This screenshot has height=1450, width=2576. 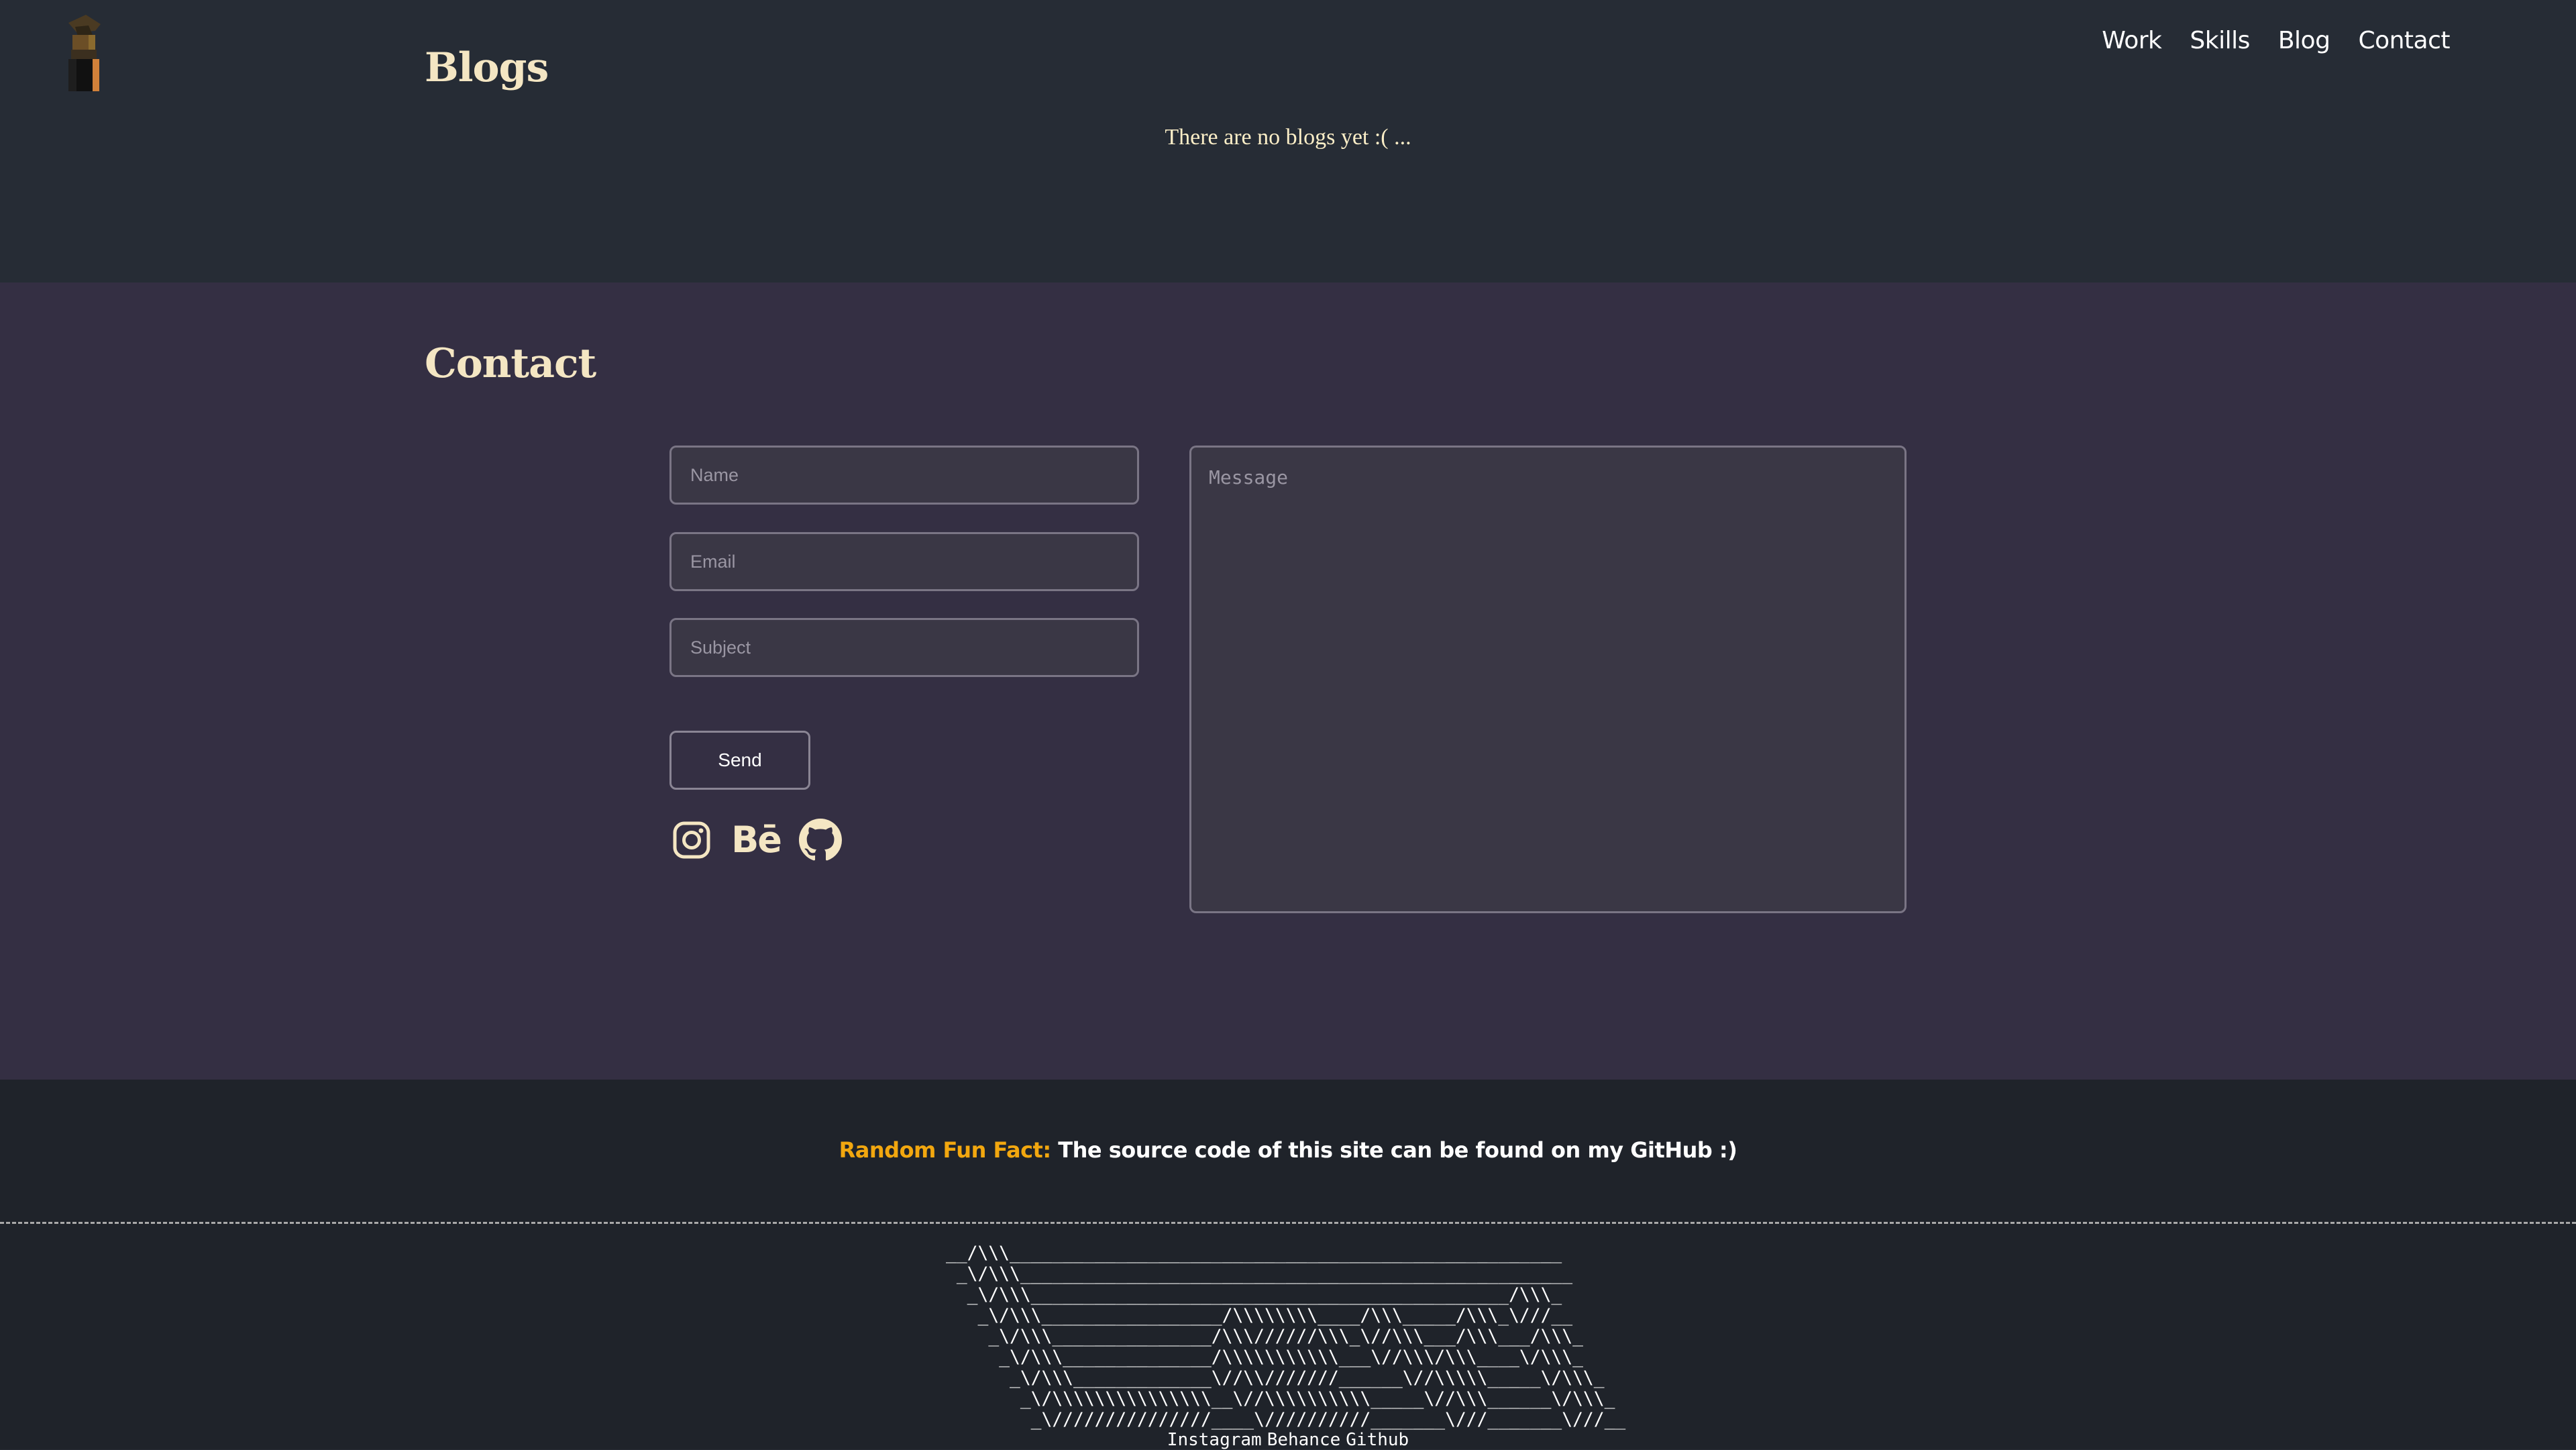 I want to click on email-input: Email, so click(x=904, y=561).